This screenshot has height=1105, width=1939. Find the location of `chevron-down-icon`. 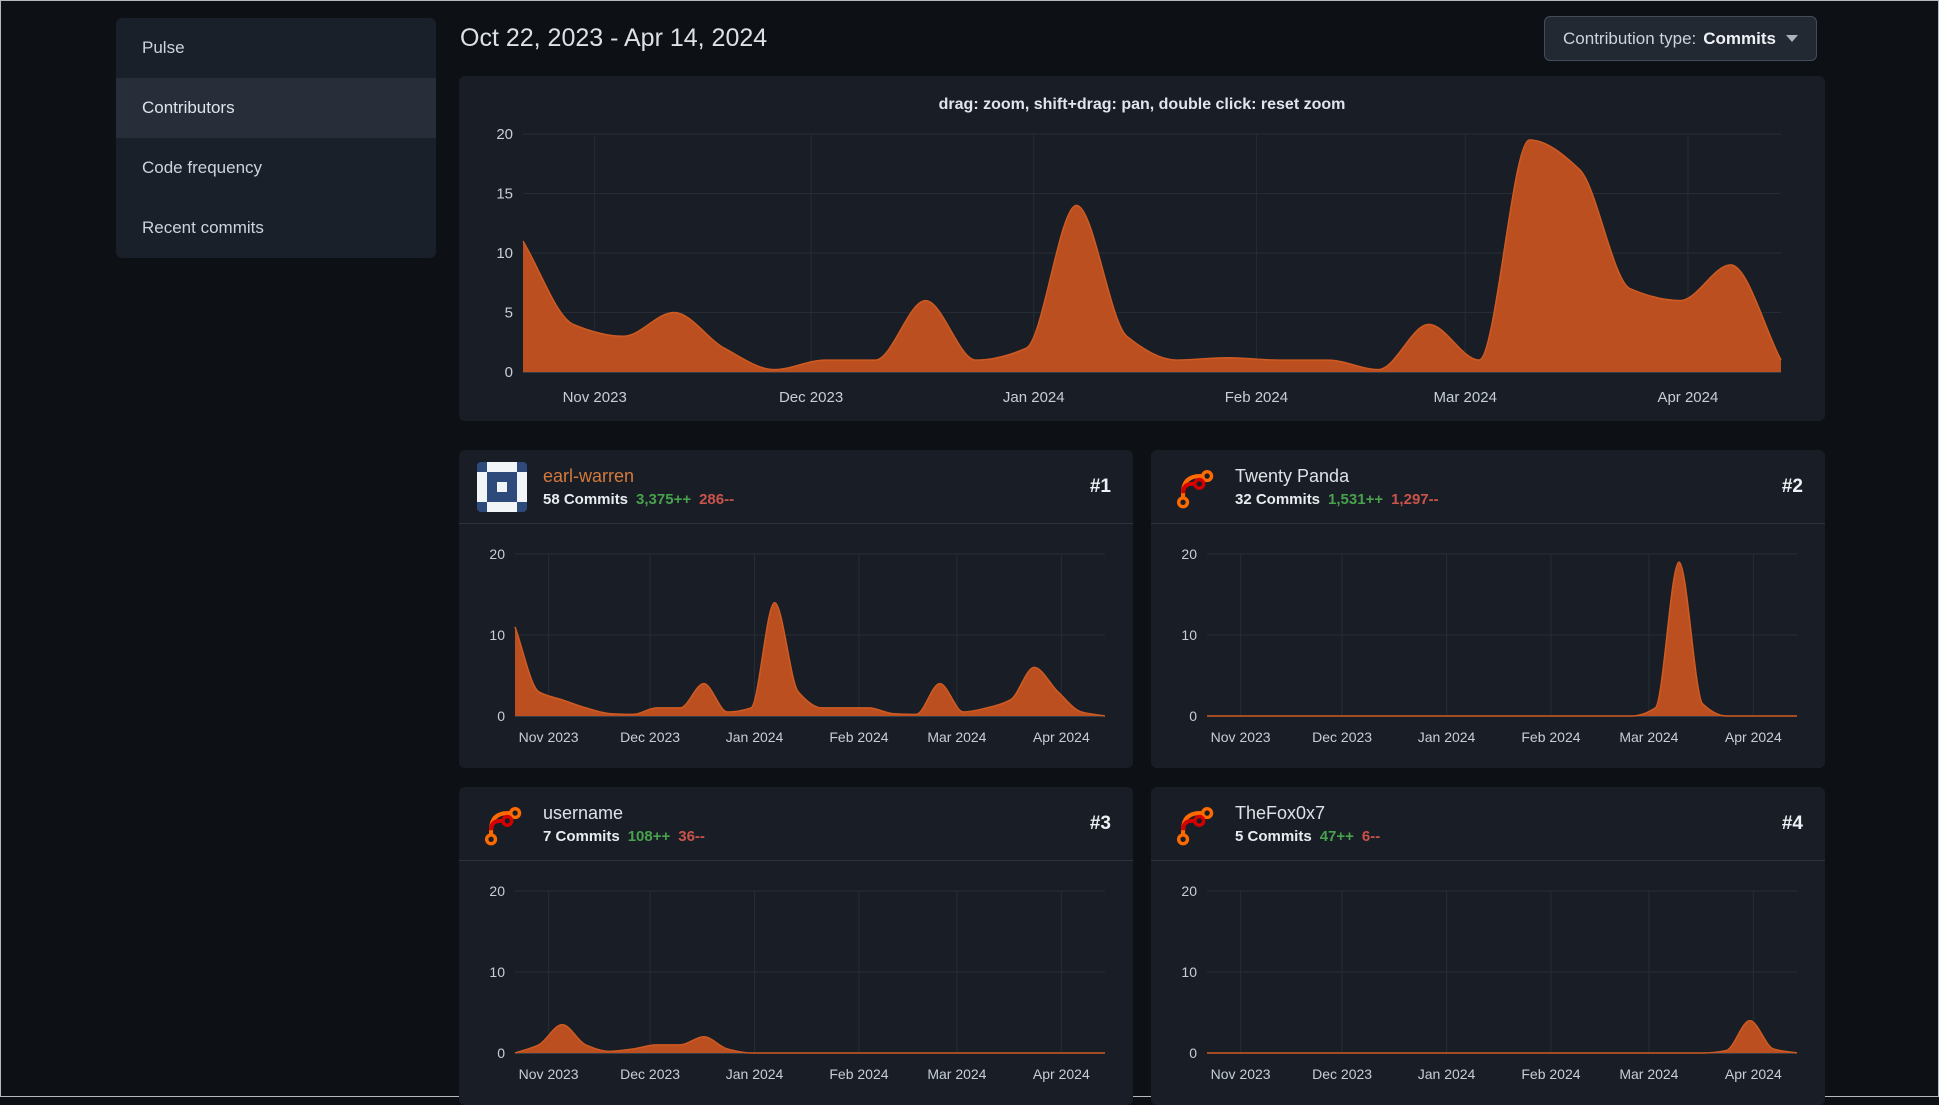

chevron-down-icon is located at coordinates (1792, 38).